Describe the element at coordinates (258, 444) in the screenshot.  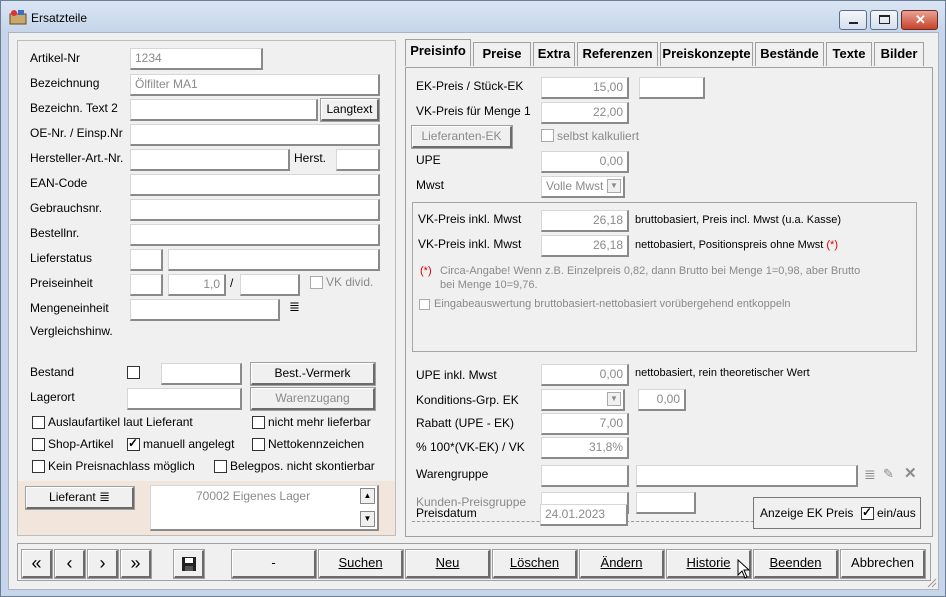
I see `nettokennzeichen-checkbox` at that location.